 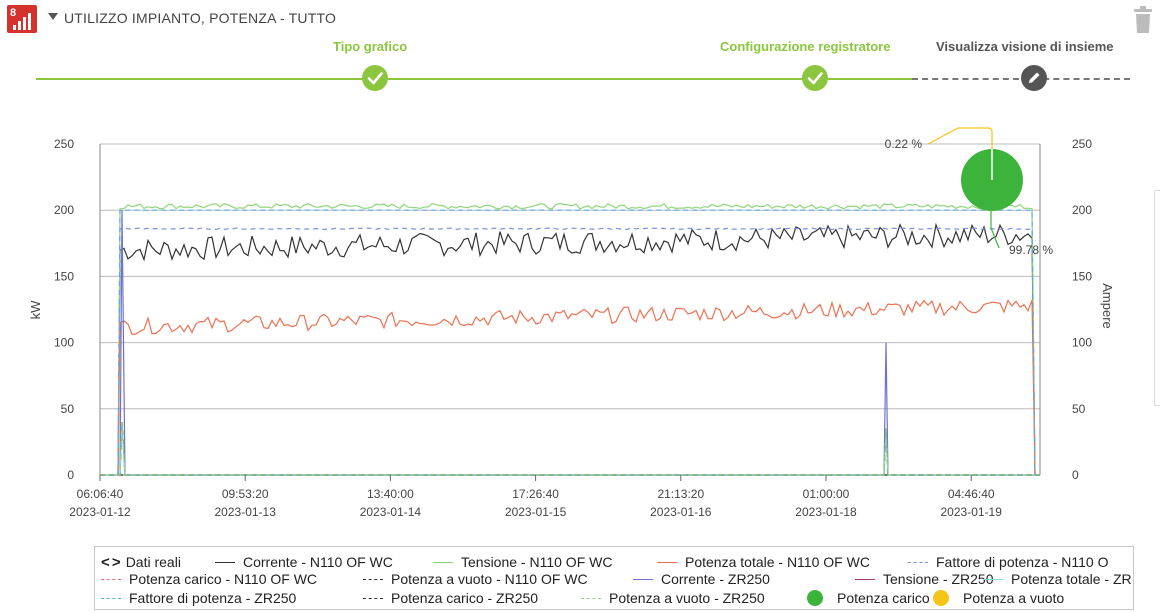 I want to click on legend-item: Potenza carico - N110 OF WC, so click(x=209, y=579).